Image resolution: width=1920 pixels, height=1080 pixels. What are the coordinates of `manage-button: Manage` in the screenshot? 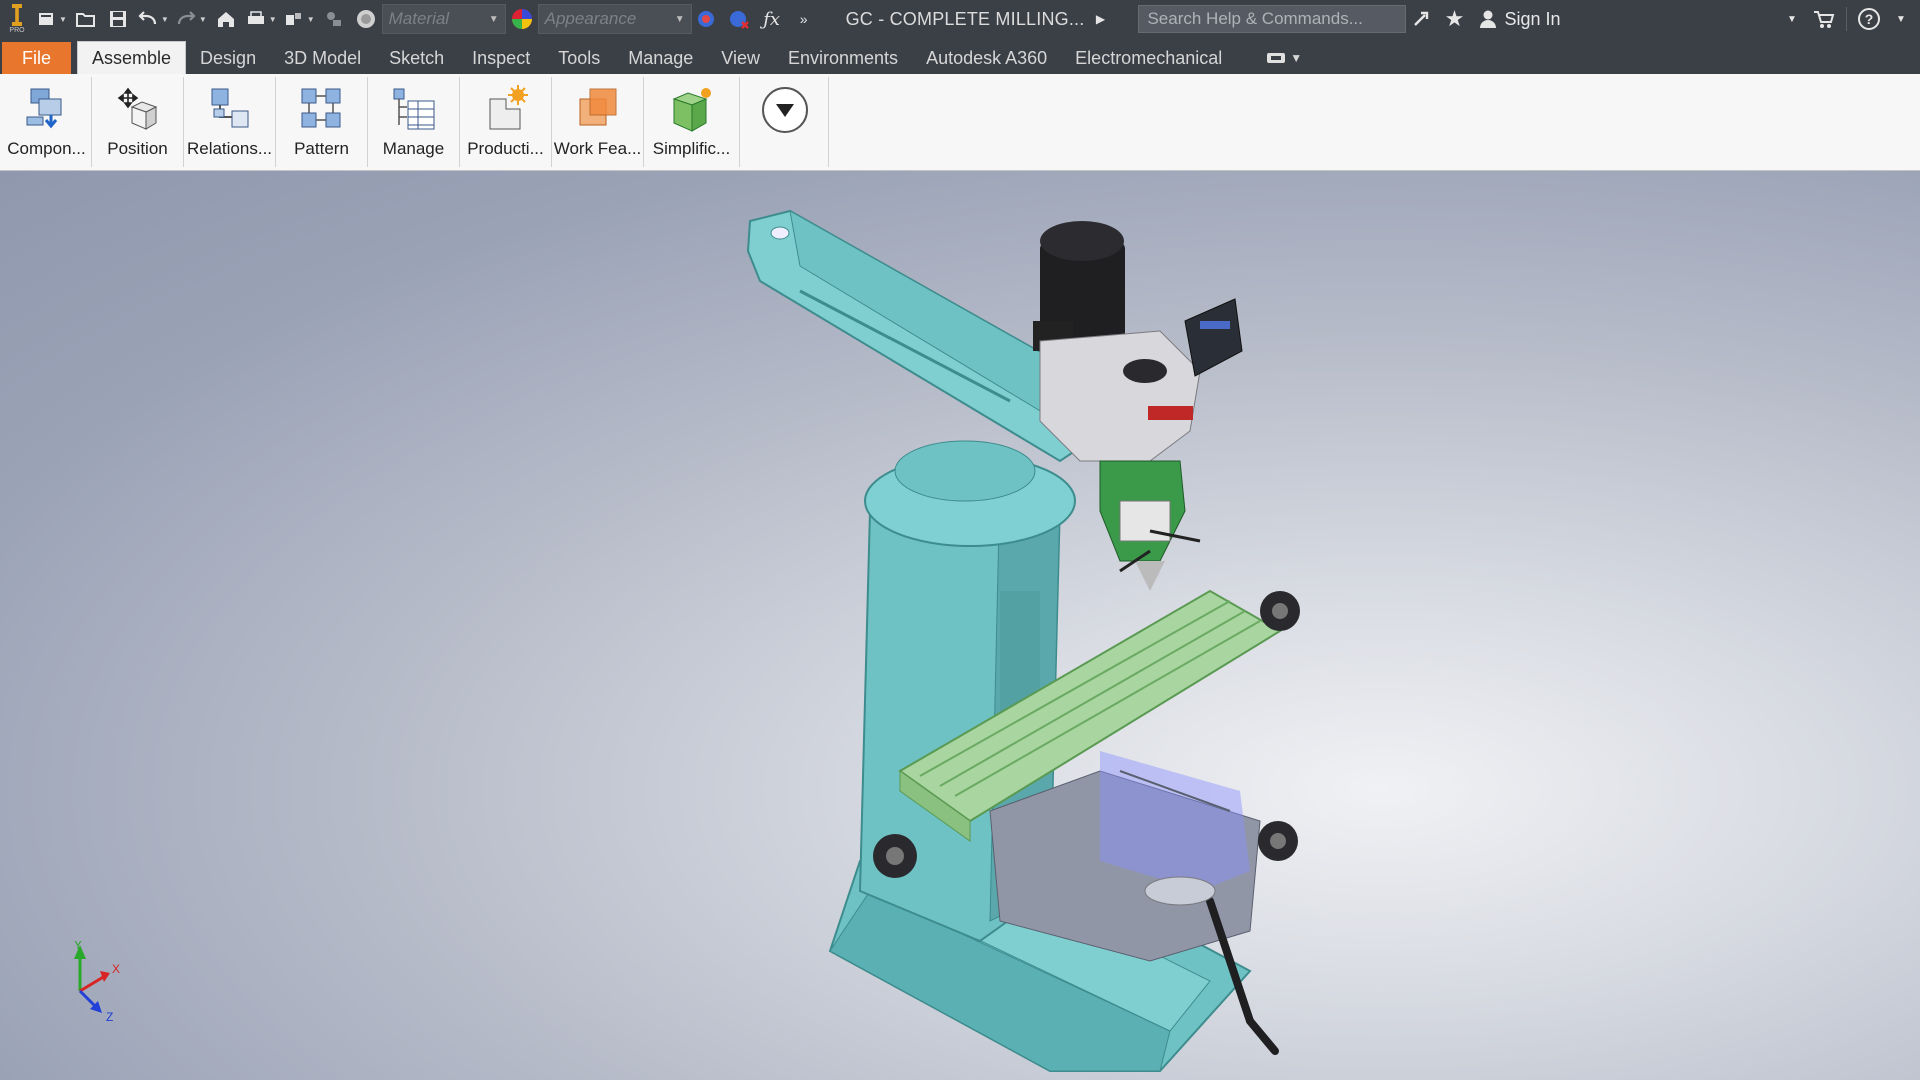 It's located at (414, 122).